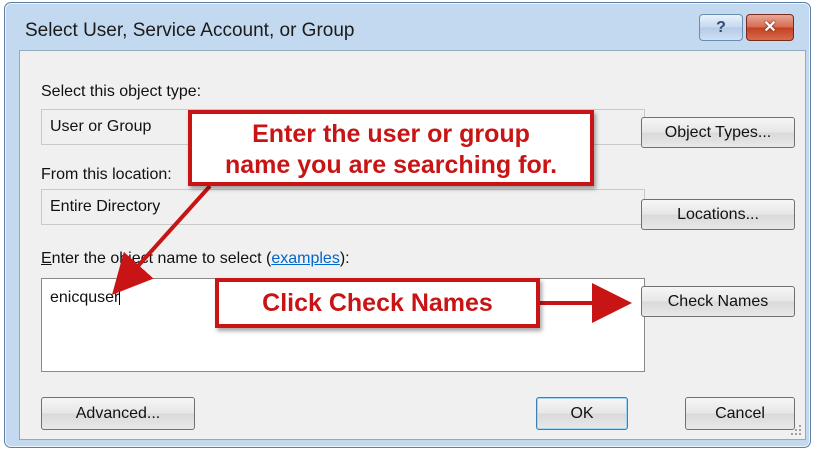 This screenshot has height=451, width=814. I want to click on callout-check-names: Click Check Names, so click(377, 303).